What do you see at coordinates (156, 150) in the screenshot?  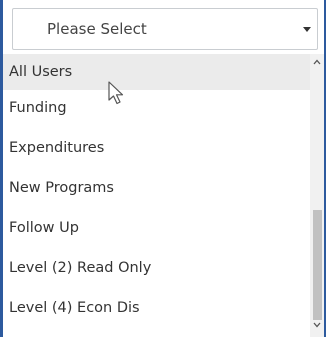 I see `option-expenditures: Expenditures` at bounding box center [156, 150].